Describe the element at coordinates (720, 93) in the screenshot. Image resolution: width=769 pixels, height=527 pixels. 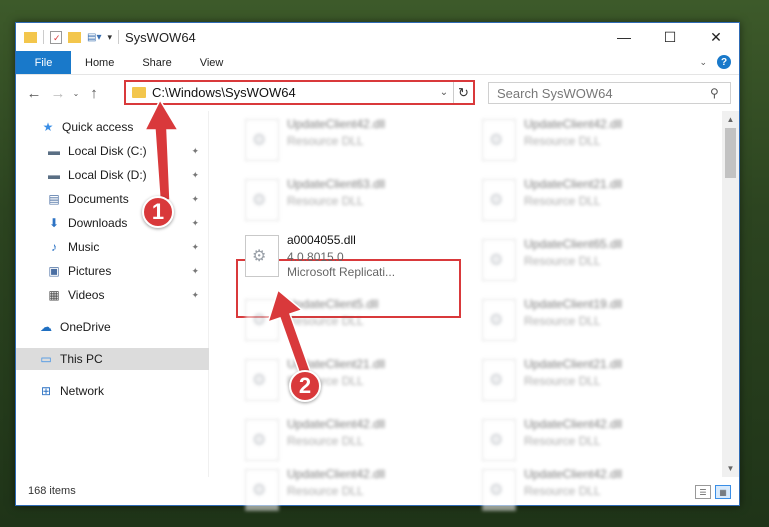
I see `search-icon: ⚲` at that location.